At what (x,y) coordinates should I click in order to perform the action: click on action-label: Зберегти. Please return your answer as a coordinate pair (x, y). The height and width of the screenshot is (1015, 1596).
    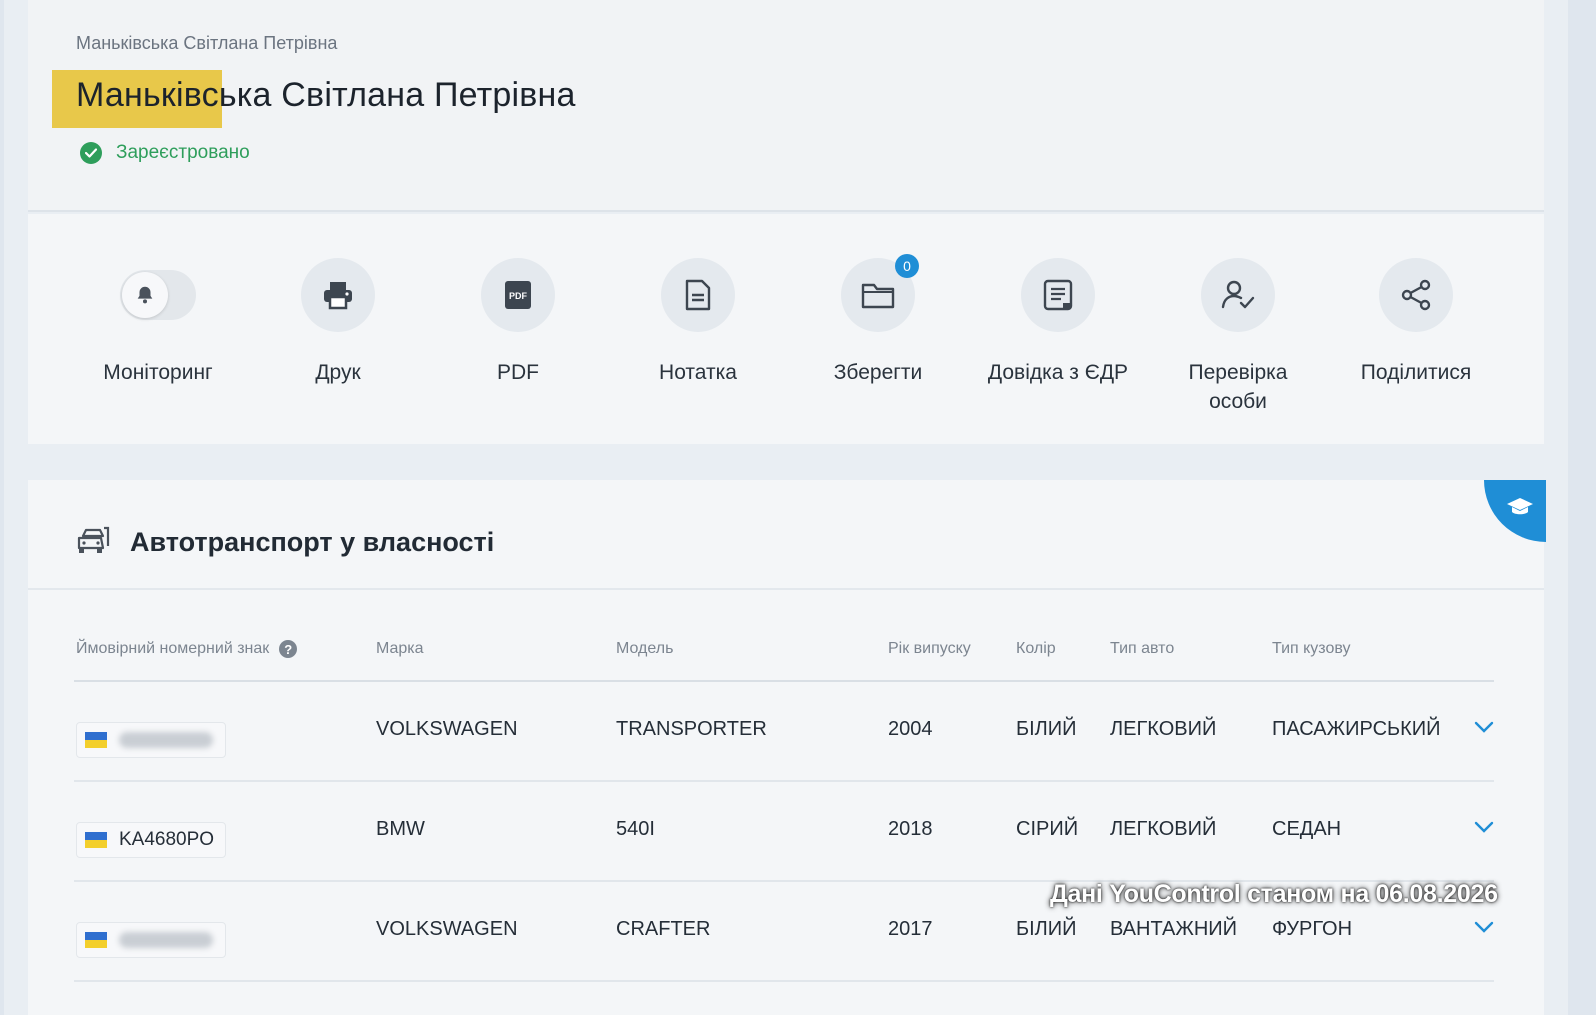
    Looking at the image, I should click on (878, 372).